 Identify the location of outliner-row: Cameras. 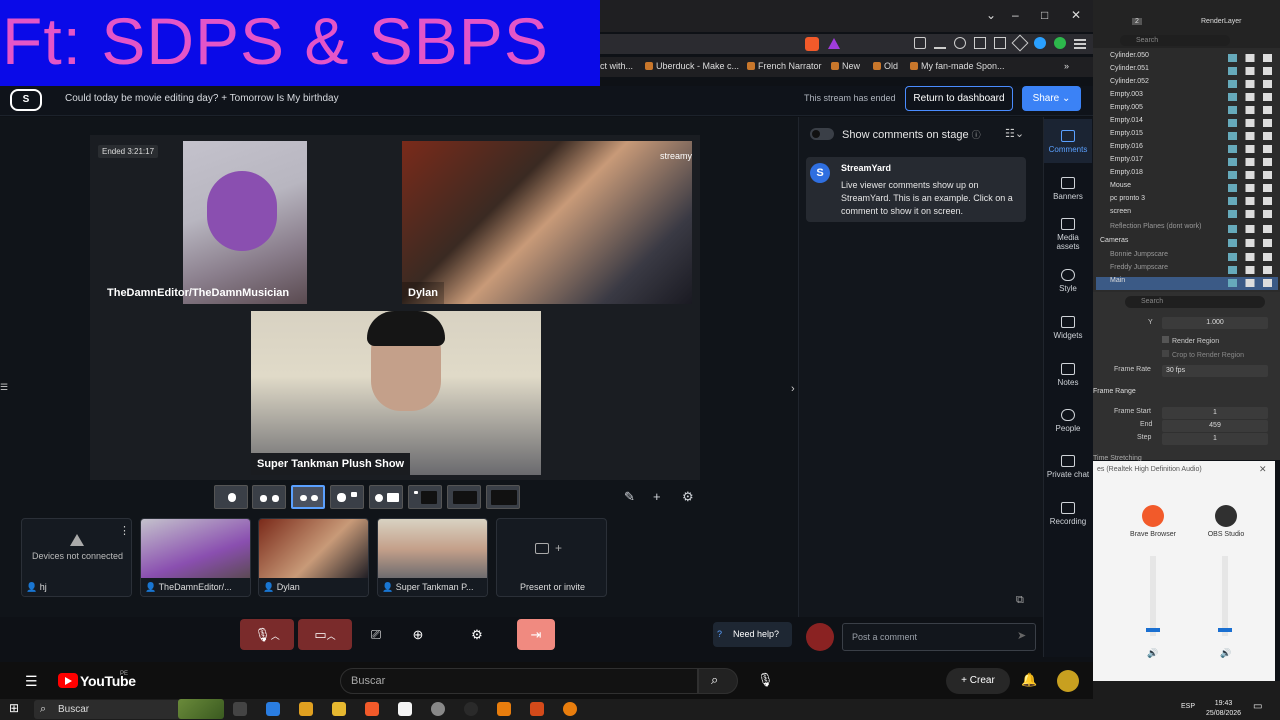
(1187, 243).